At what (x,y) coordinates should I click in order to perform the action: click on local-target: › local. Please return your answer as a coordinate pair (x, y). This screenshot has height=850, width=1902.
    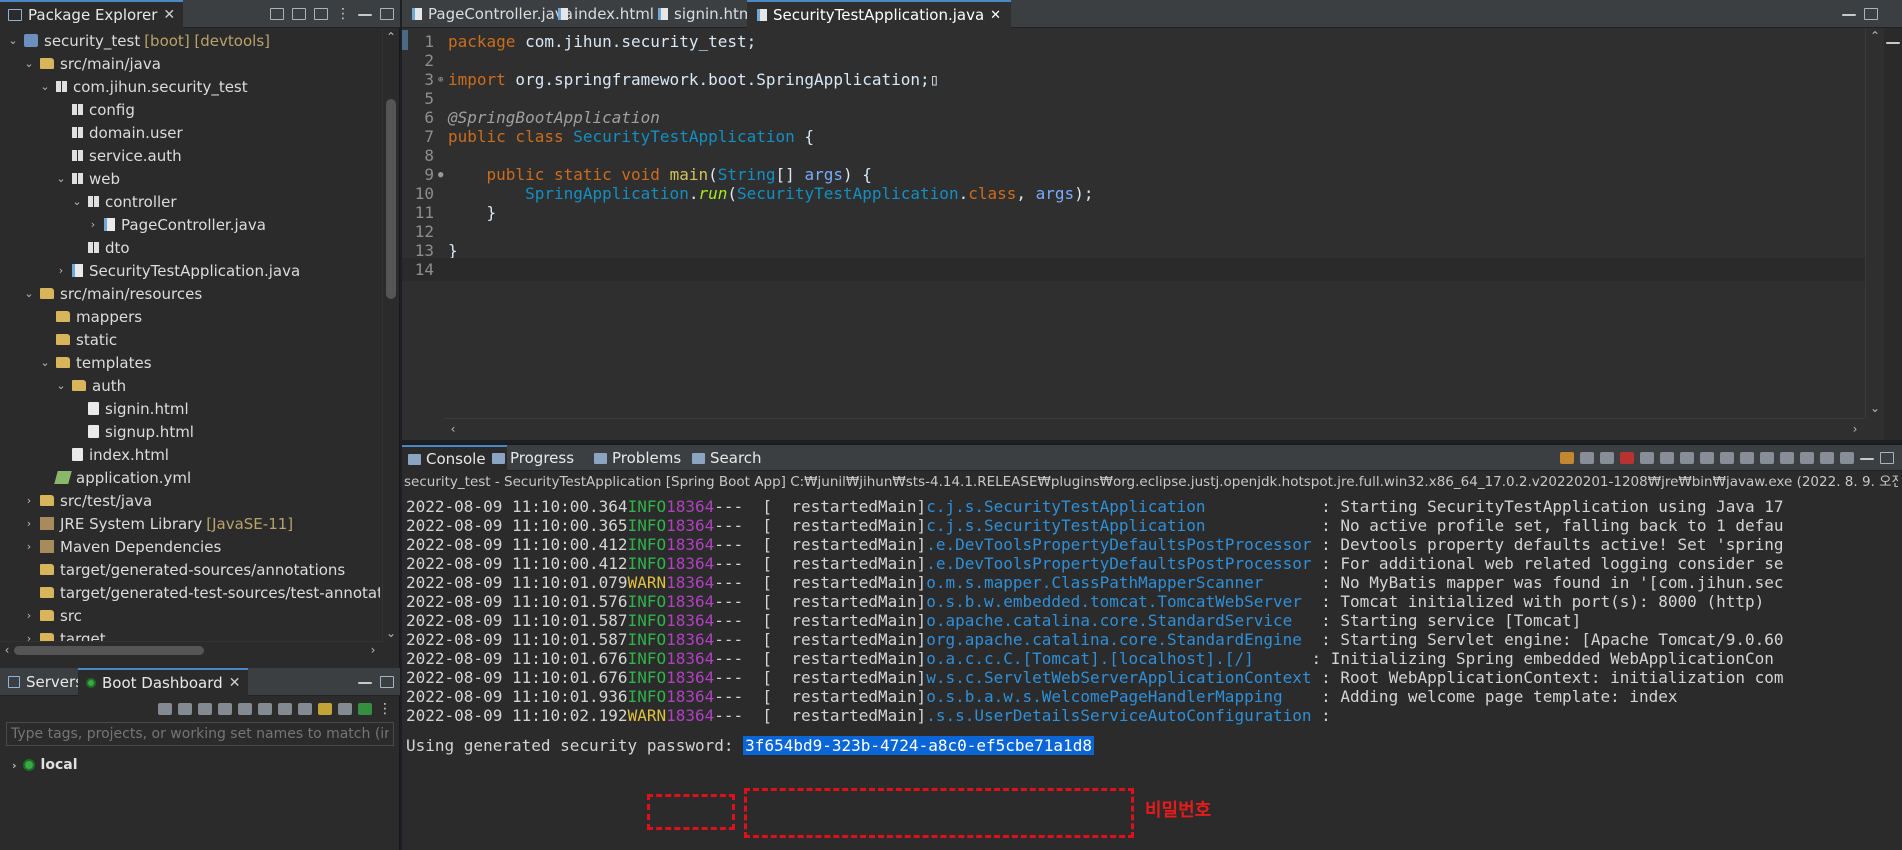
    Looking at the image, I should click on (45, 765).